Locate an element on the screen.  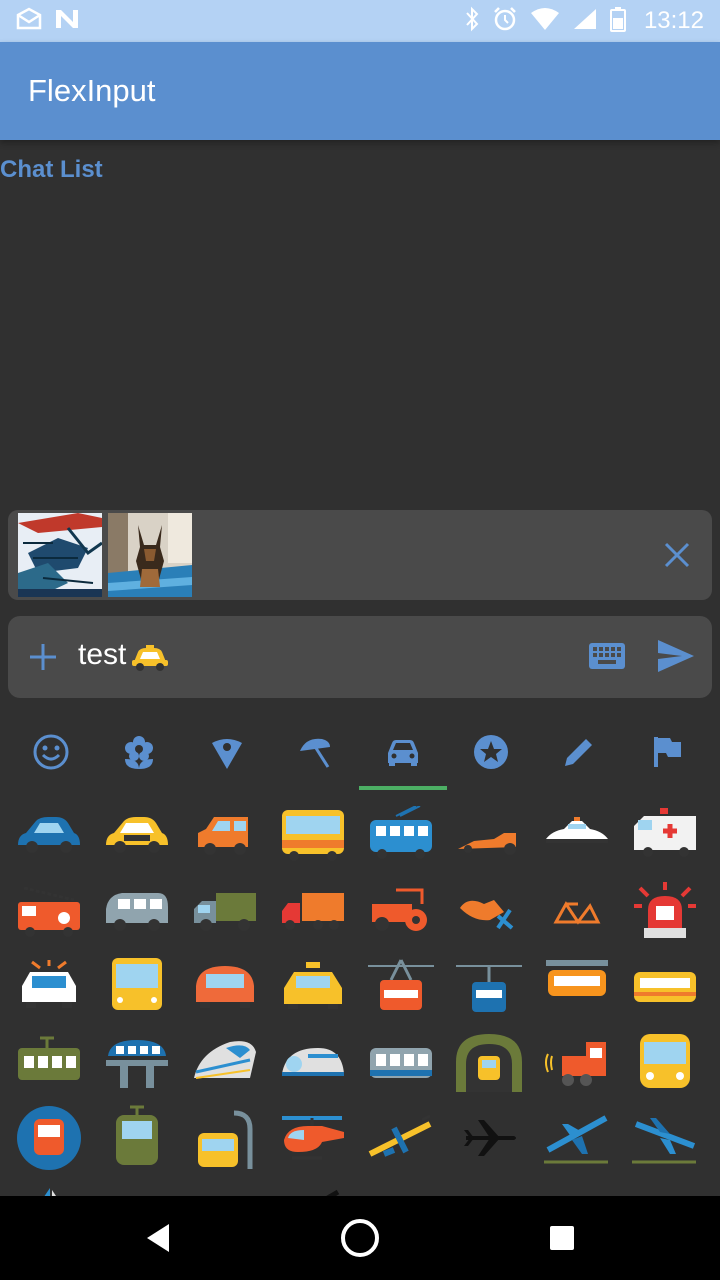
status-bar: 13:12 is located at coordinates (360, 21).